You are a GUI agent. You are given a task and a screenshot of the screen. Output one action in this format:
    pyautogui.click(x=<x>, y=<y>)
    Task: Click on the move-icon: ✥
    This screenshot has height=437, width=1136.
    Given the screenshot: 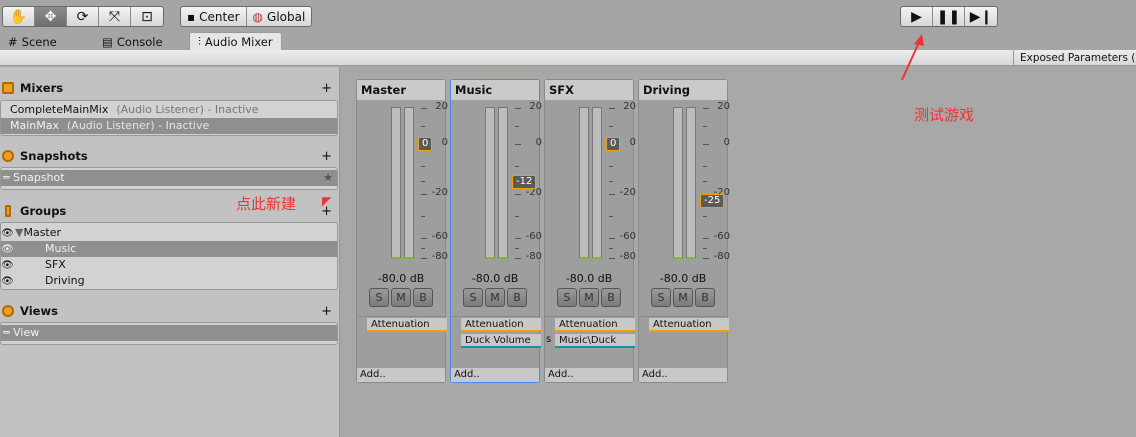 What is the action you would take?
    pyautogui.click(x=51, y=16)
    